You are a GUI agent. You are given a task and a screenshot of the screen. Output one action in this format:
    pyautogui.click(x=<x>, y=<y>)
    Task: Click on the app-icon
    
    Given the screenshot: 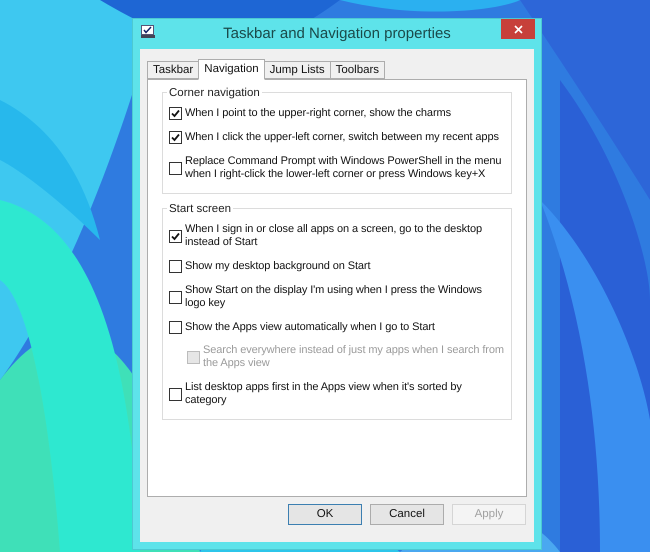 What is the action you would take?
    pyautogui.click(x=148, y=32)
    